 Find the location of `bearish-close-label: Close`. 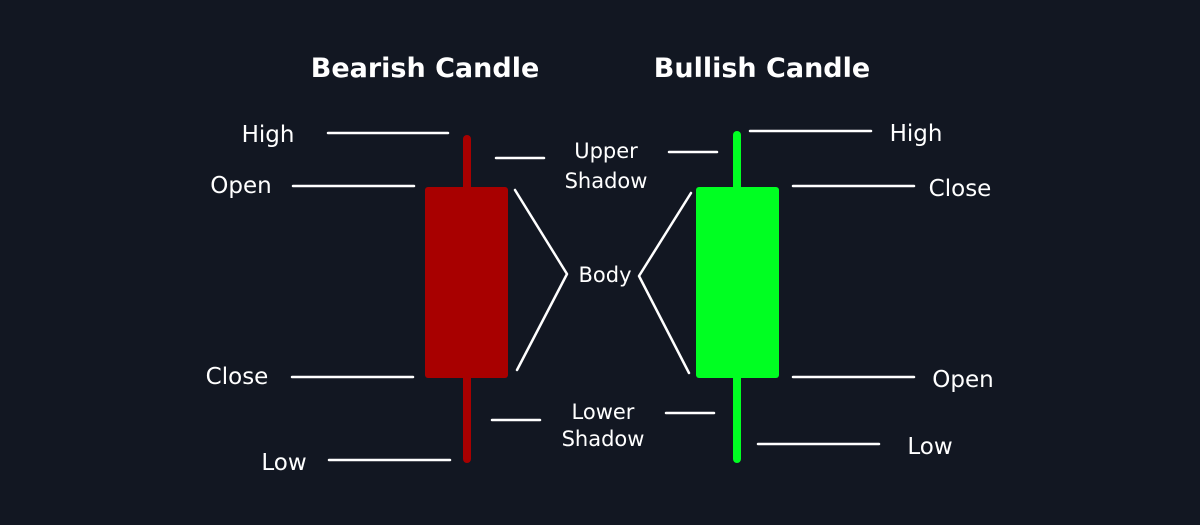

bearish-close-label: Close is located at coordinates (237, 377).